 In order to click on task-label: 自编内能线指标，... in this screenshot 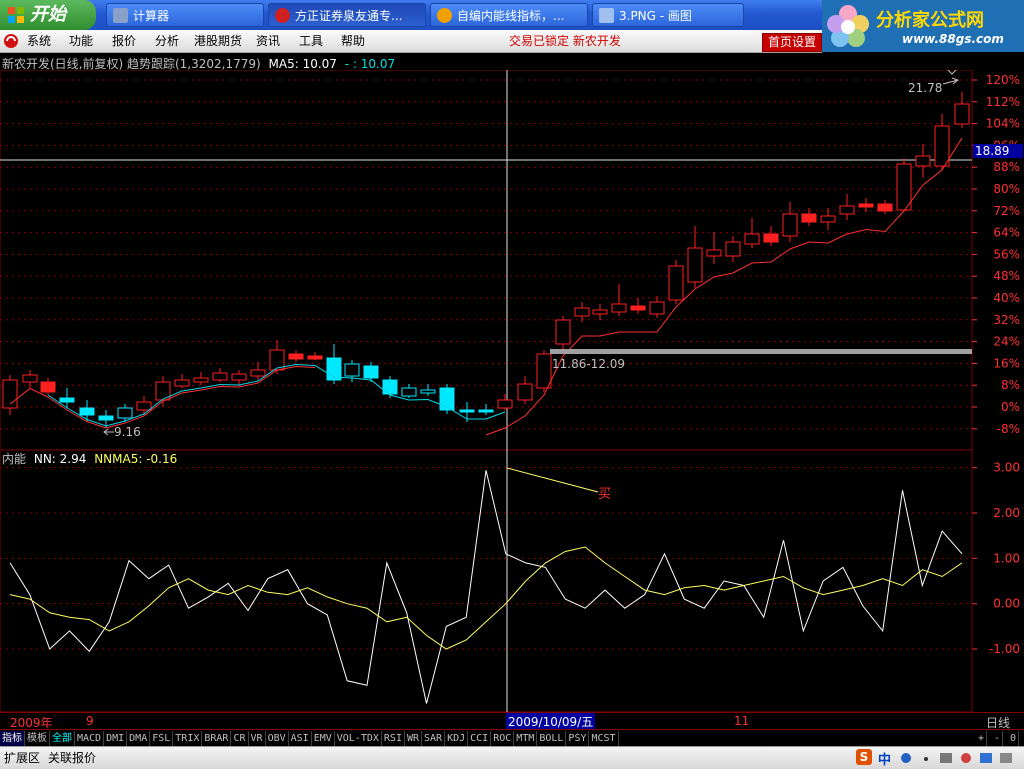, I will do `click(511, 16)`.